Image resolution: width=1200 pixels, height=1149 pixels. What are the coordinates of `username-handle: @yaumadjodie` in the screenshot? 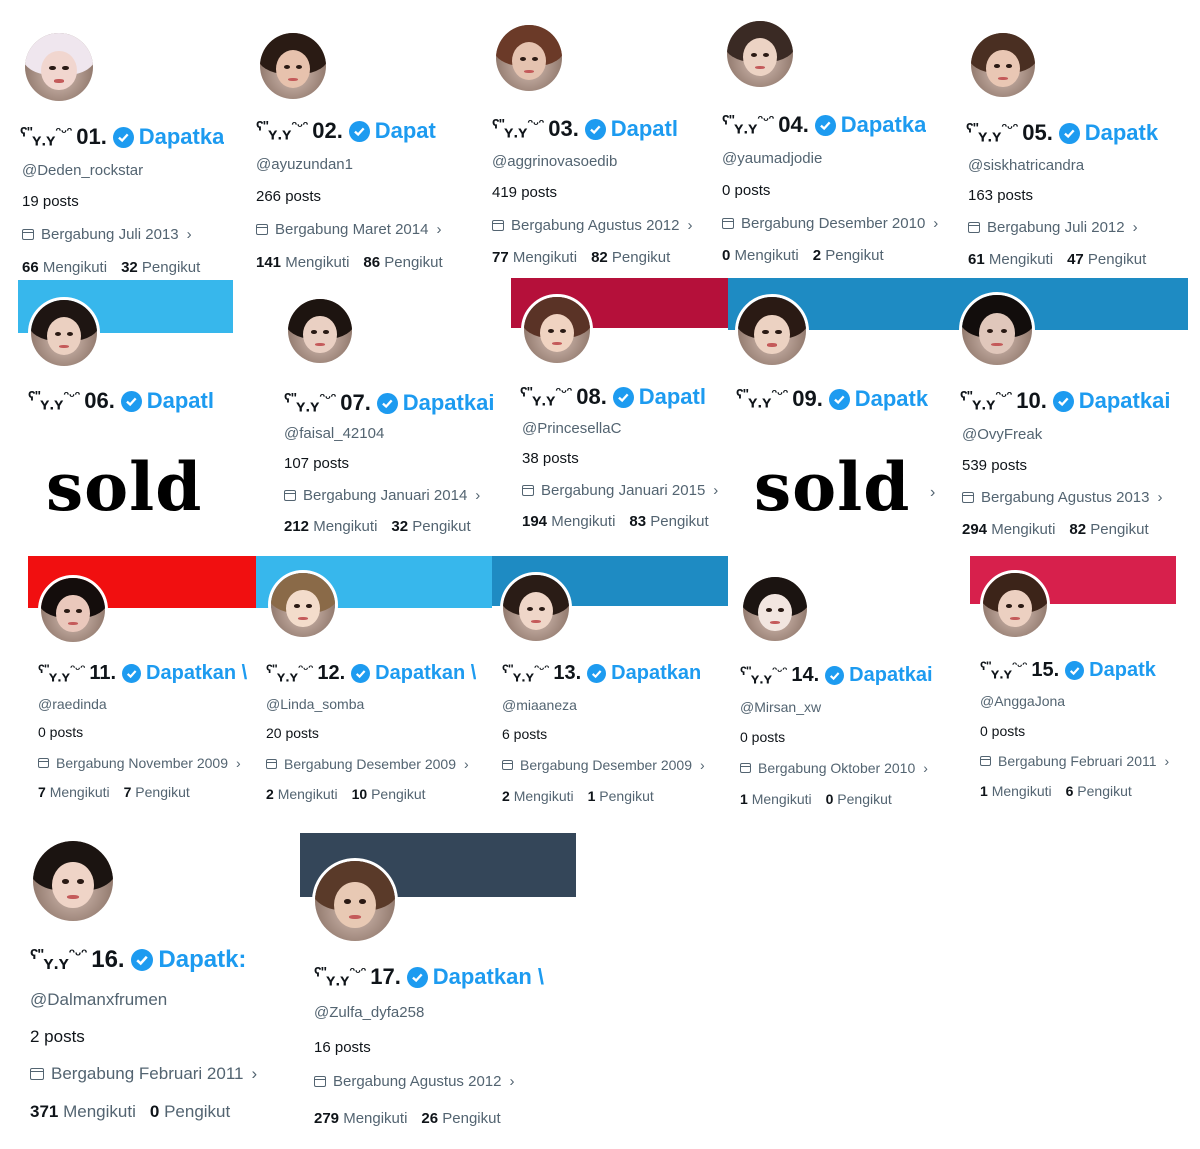 It's located at (772, 158).